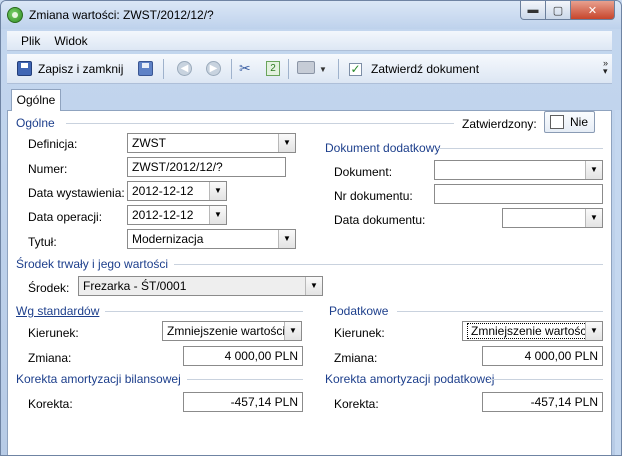  What do you see at coordinates (542, 402) in the screenshot?
I see `korekta-tax-input: -457,14 PLN` at bounding box center [542, 402].